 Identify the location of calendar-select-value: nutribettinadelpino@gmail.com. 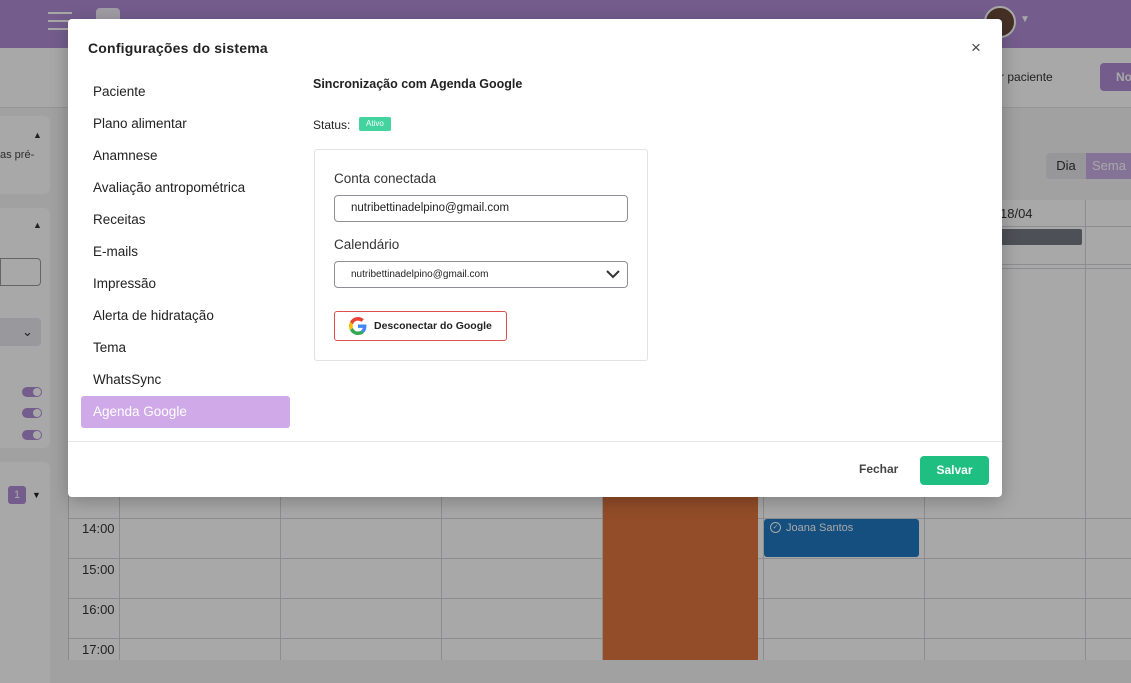
(420, 274).